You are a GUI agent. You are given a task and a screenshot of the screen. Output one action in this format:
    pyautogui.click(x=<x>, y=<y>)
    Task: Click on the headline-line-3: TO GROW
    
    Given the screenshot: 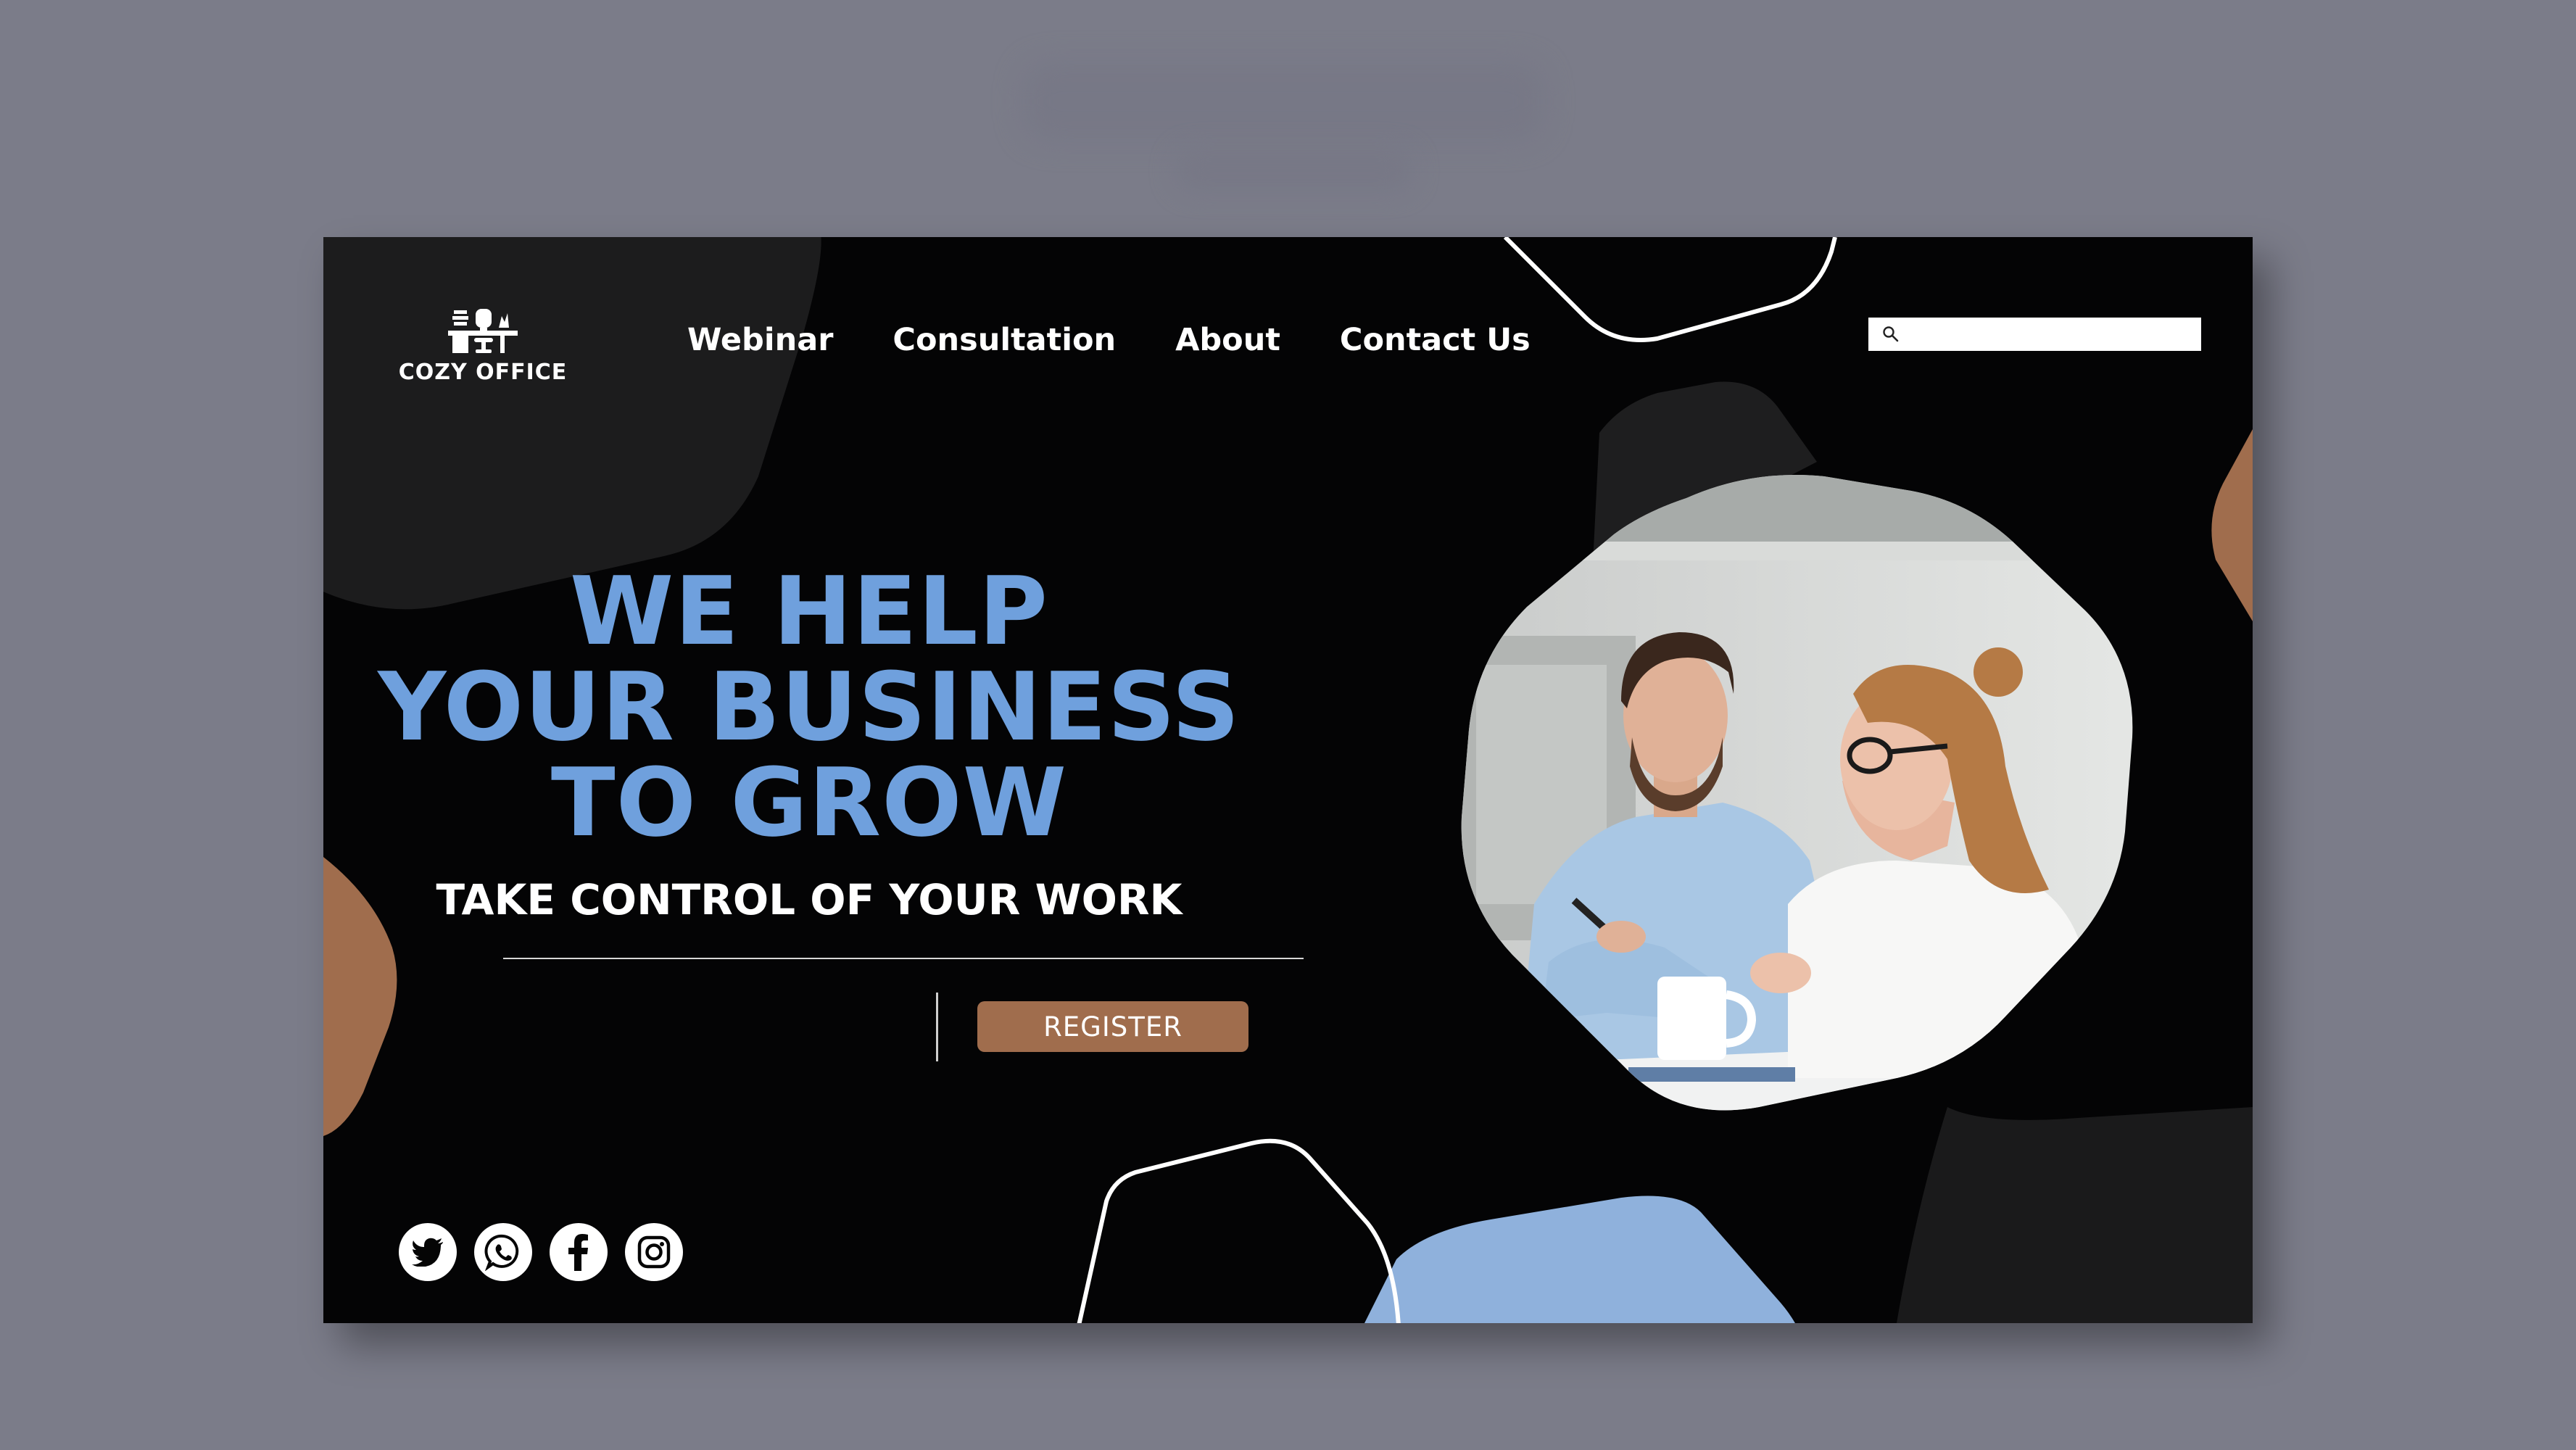 What is the action you would take?
    pyautogui.click(x=809, y=802)
    